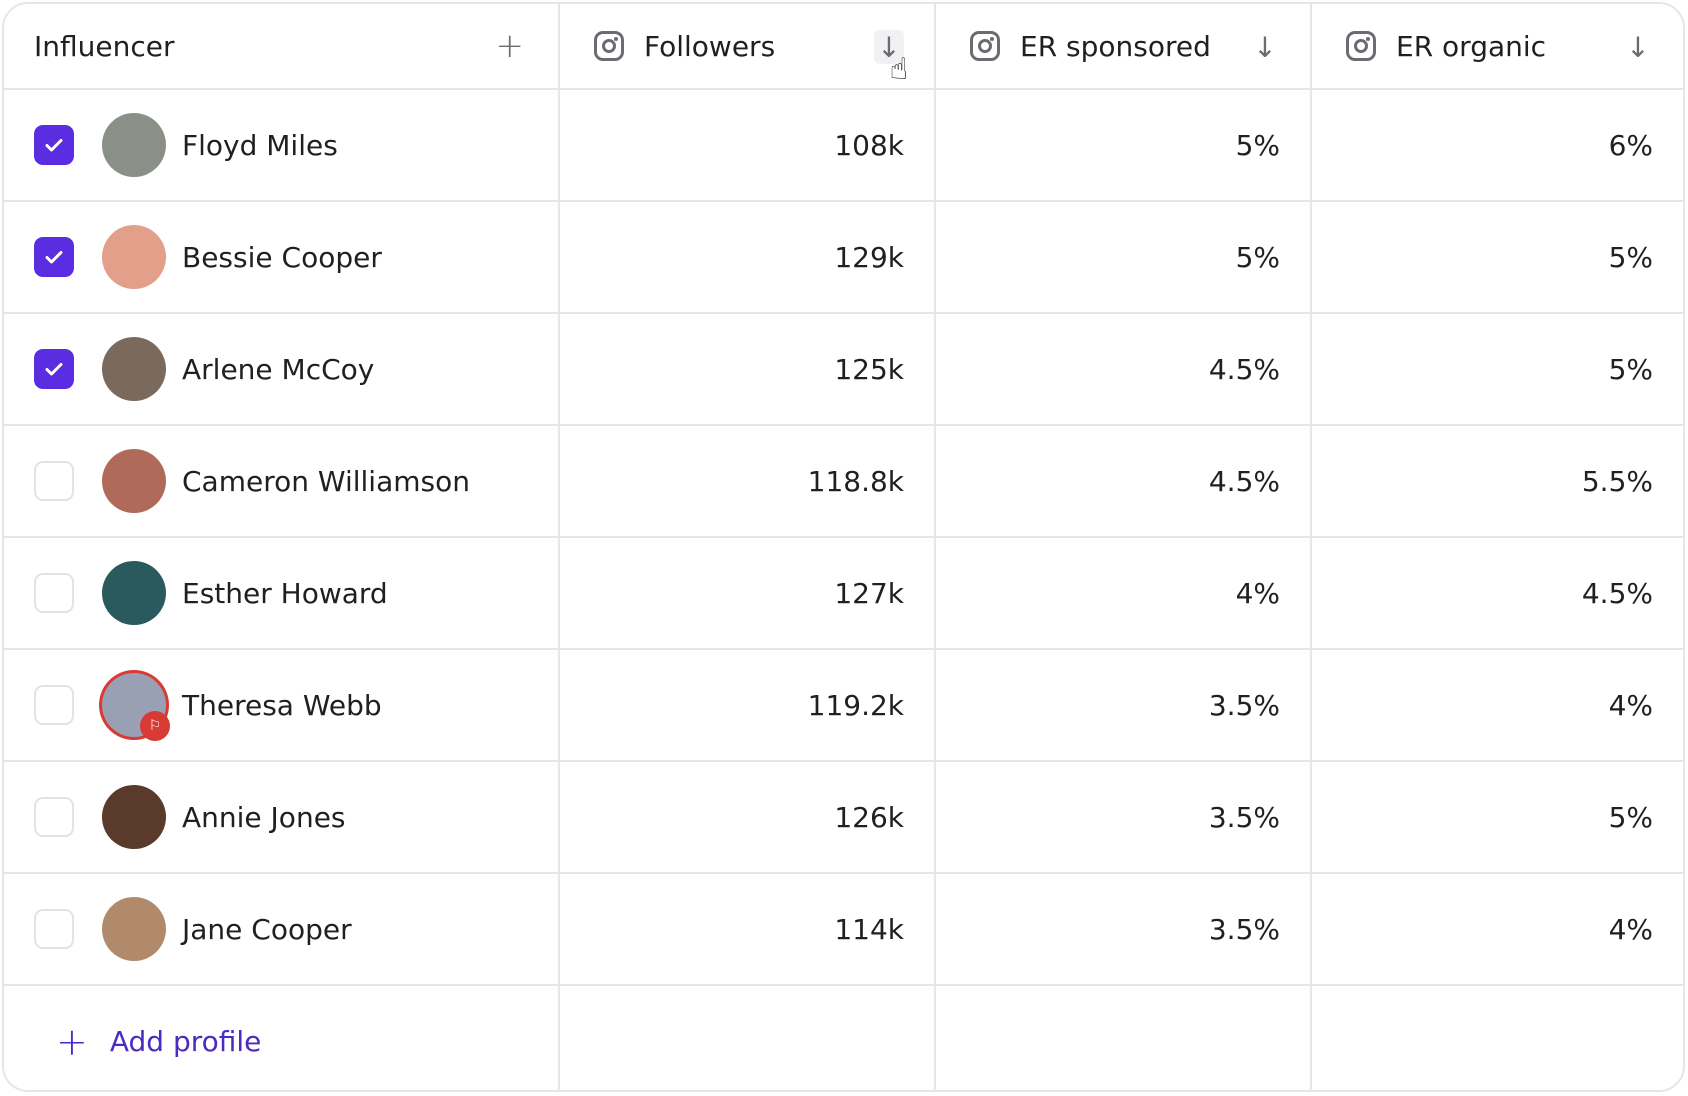 The height and width of the screenshot is (1096, 1688). I want to click on header-er-organic: ER organic ↓, so click(1497, 47).